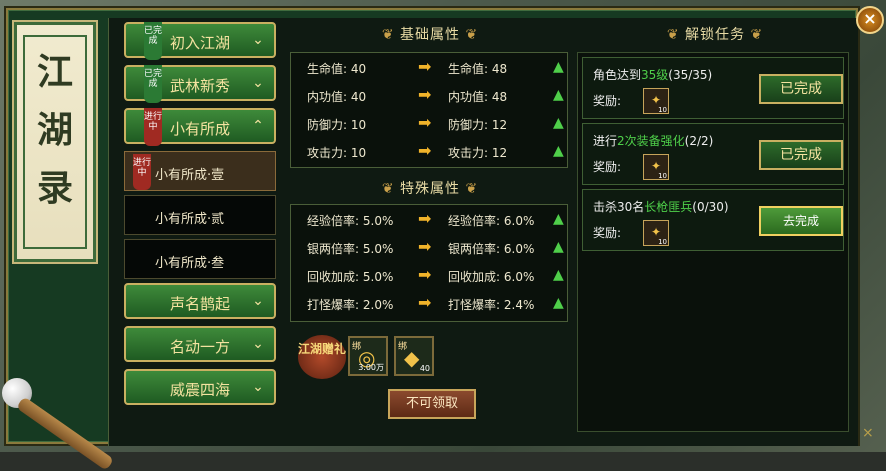 Image resolution: width=886 pixels, height=471 pixels. What do you see at coordinates (491, 249) in the screenshot?
I see `attr-next: 银两倍率: 6.0%` at bounding box center [491, 249].